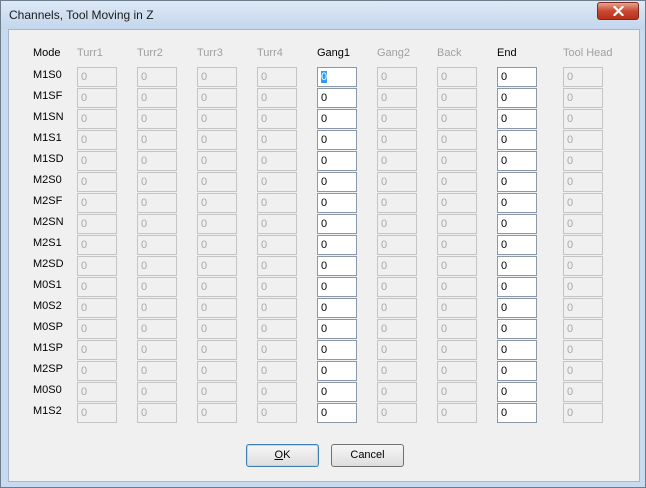  I want to click on cell-m1sn-end: 0, so click(517, 119).